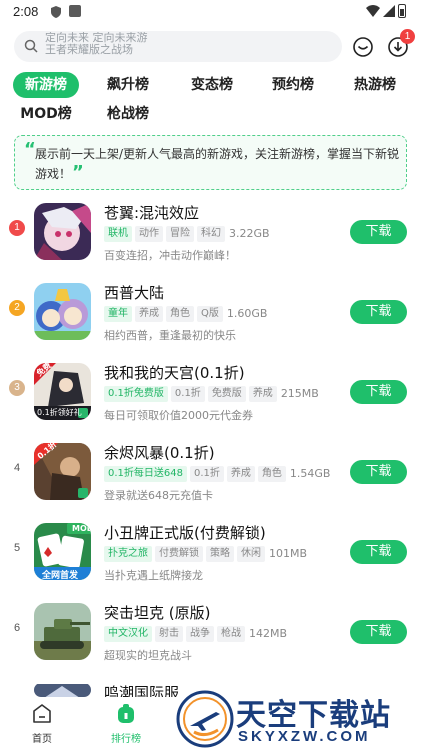 This screenshot has width=421, height=748. Describe the element at coordinates (42, 739) in the screenshot. I see `nav-home-label: 首页` at that location.